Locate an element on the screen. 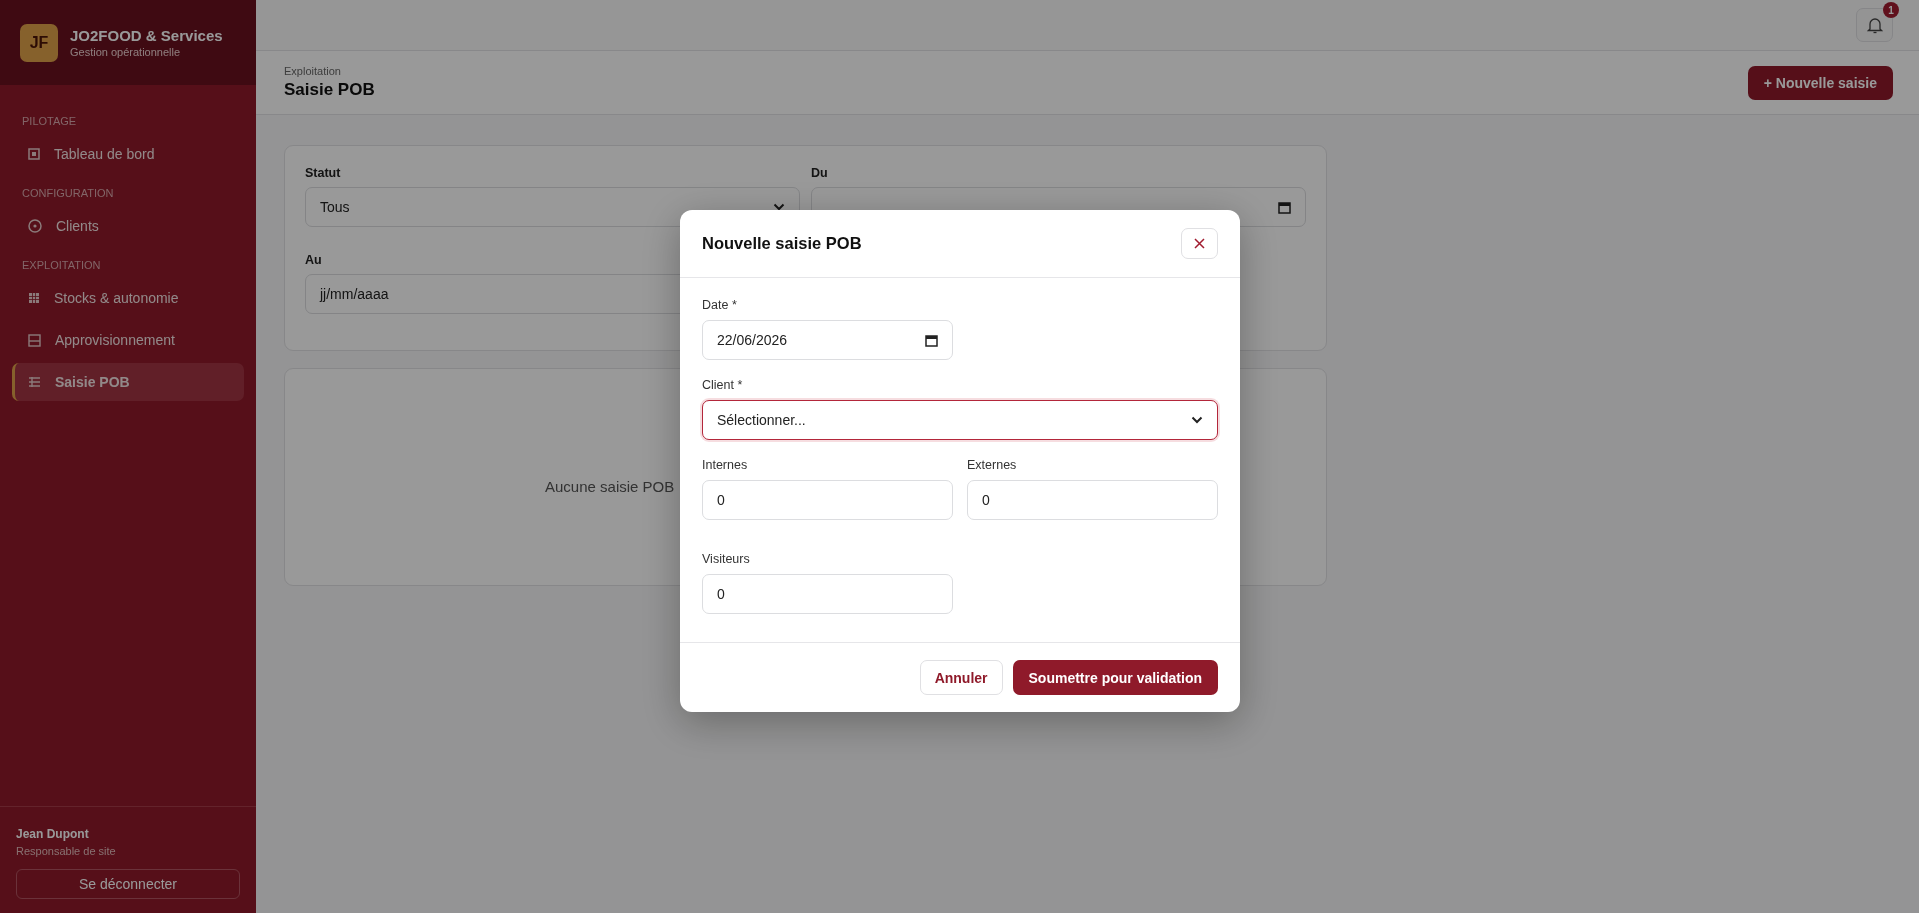  sidebar-item: Saisie POB is located at coordinates (128, 382).